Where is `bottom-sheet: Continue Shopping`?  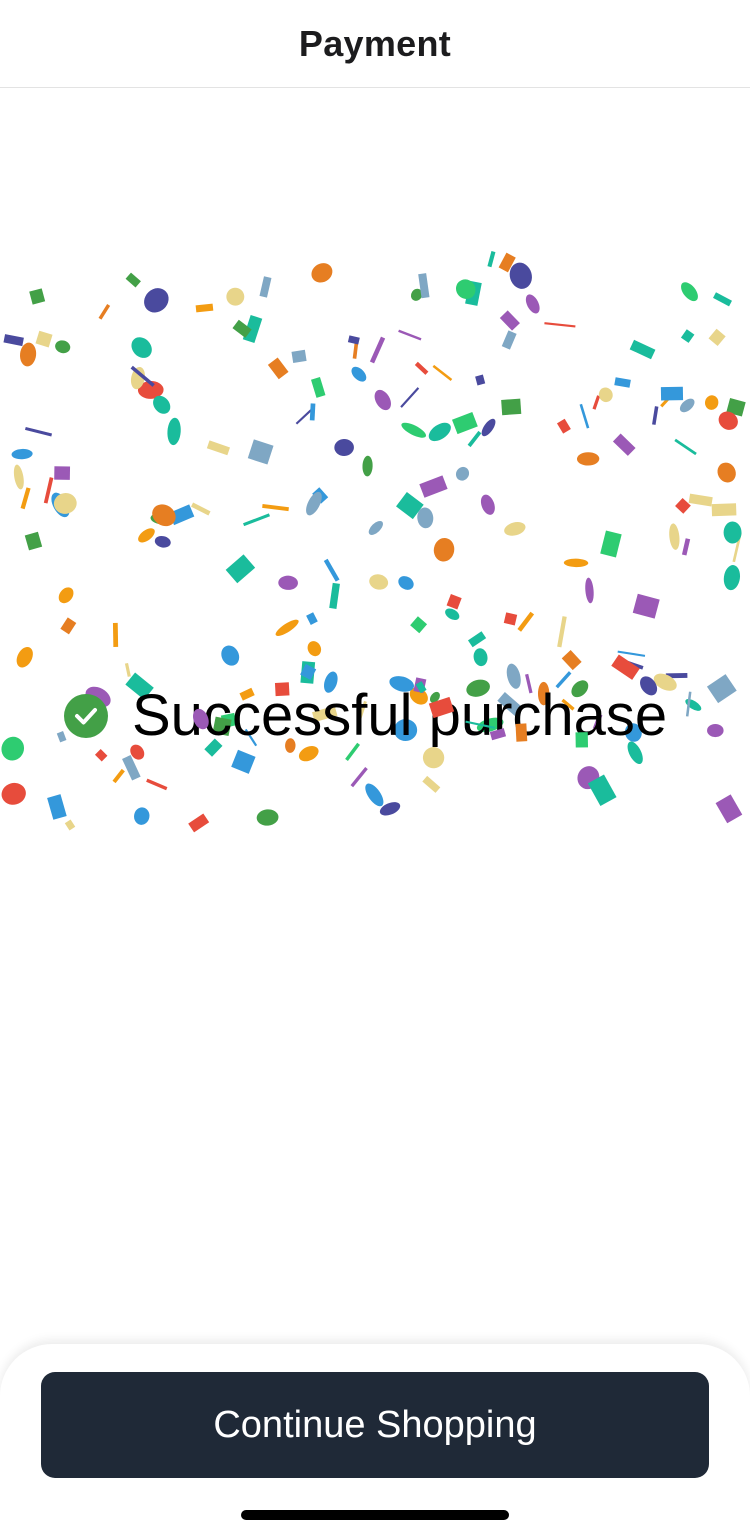 bottom-sheet: Continue Shopping is located at coordinates (375, 1440).